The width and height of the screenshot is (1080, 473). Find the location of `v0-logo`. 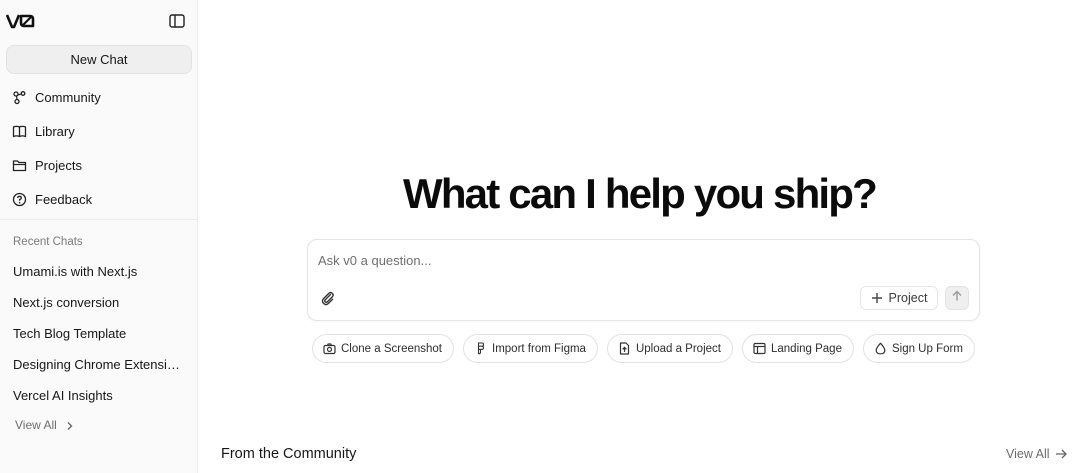

v0-logo is located at coordinates (20, 21).